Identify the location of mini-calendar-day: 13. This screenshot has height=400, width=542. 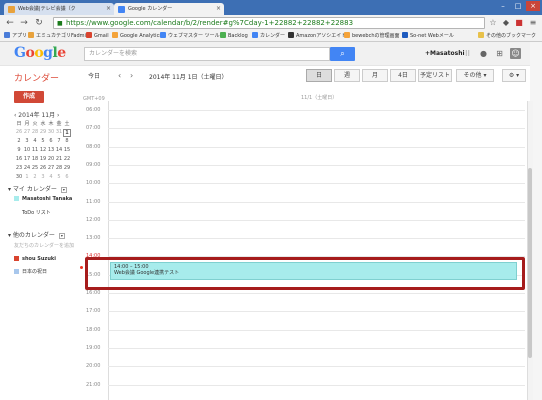
(51, 150).